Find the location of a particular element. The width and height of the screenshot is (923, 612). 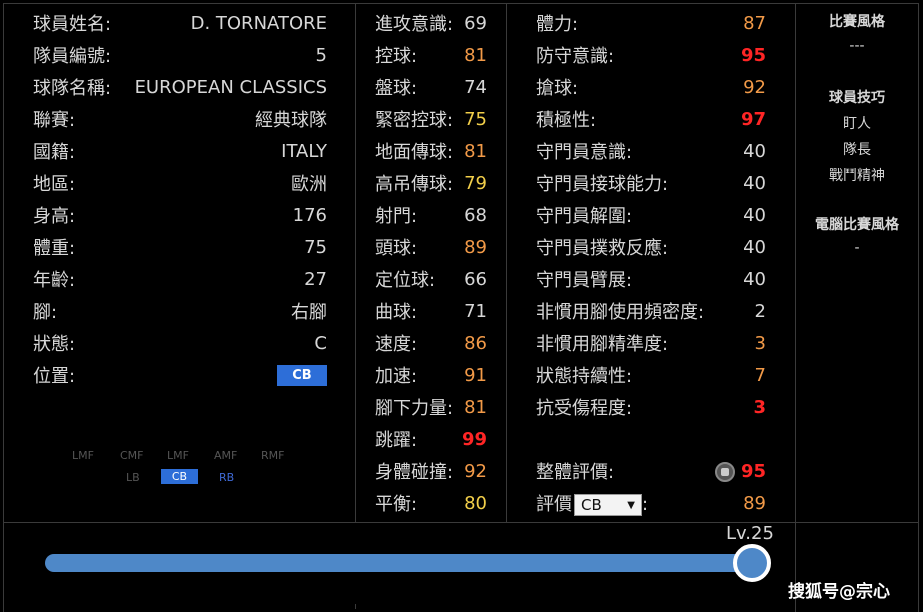

stat-value: 99 is located at coordinates (474, 439).